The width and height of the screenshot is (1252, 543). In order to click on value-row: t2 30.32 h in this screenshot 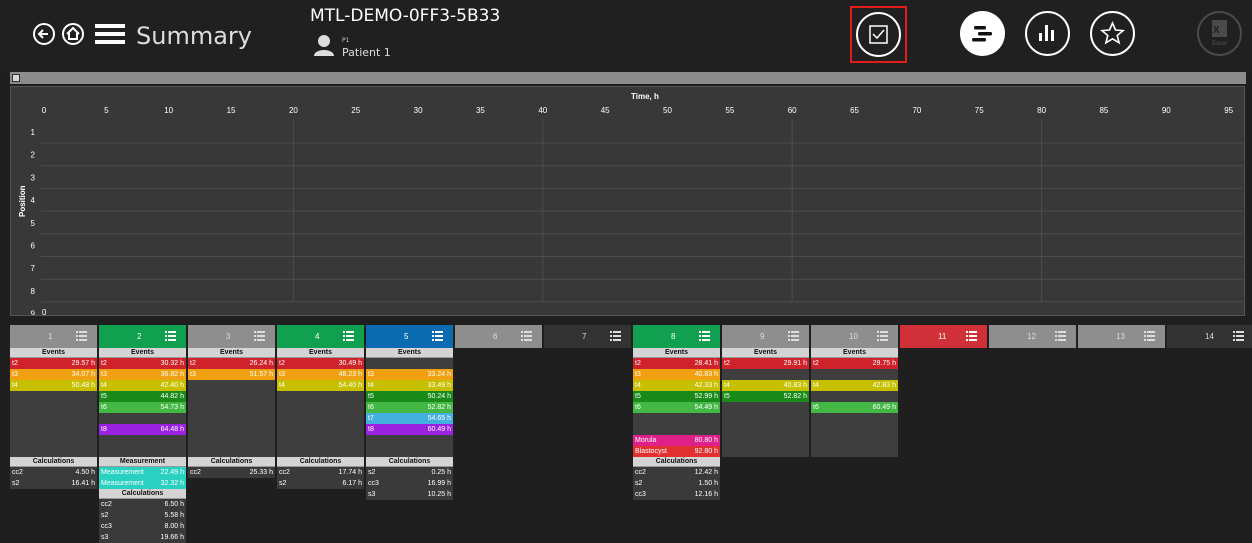, I will do `click(142, 363)`.